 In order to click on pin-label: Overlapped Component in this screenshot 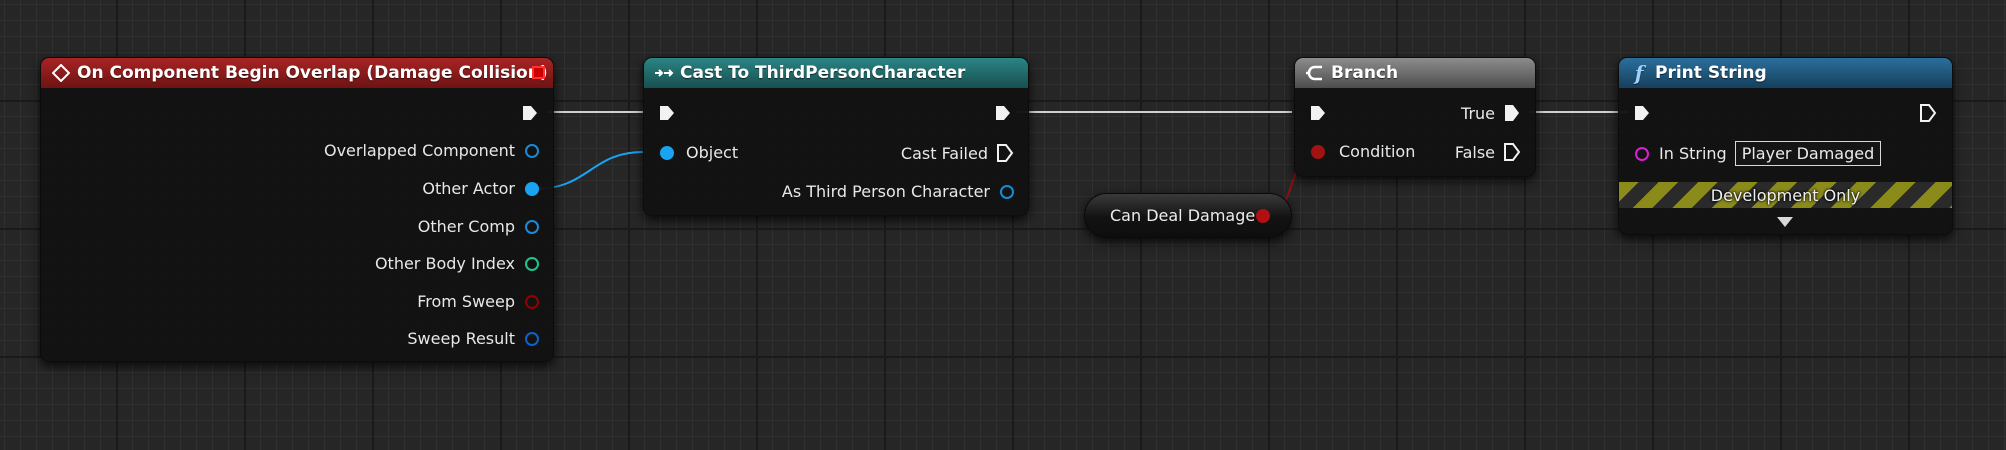, I will do `click(419, 150)`.